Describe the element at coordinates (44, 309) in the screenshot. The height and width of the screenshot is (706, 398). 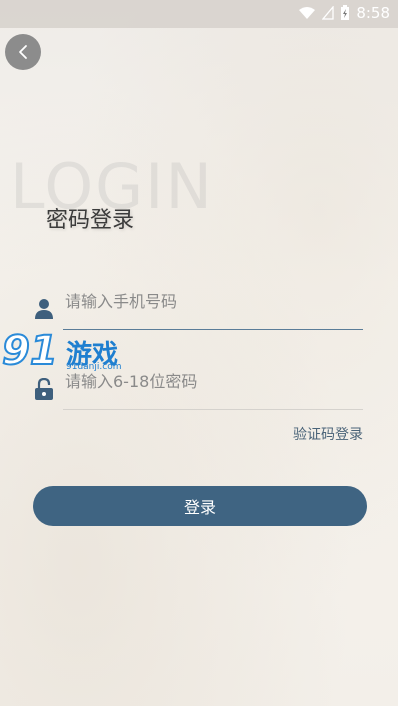
I see `user-icon` at that location.